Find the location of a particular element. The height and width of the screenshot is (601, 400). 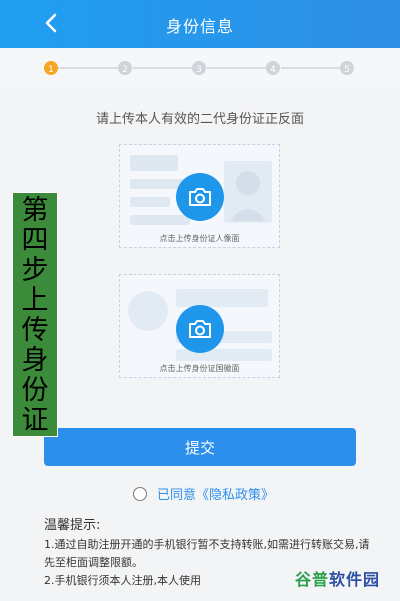

header-bar: 身份信息 is located at coordinates (200, 24).